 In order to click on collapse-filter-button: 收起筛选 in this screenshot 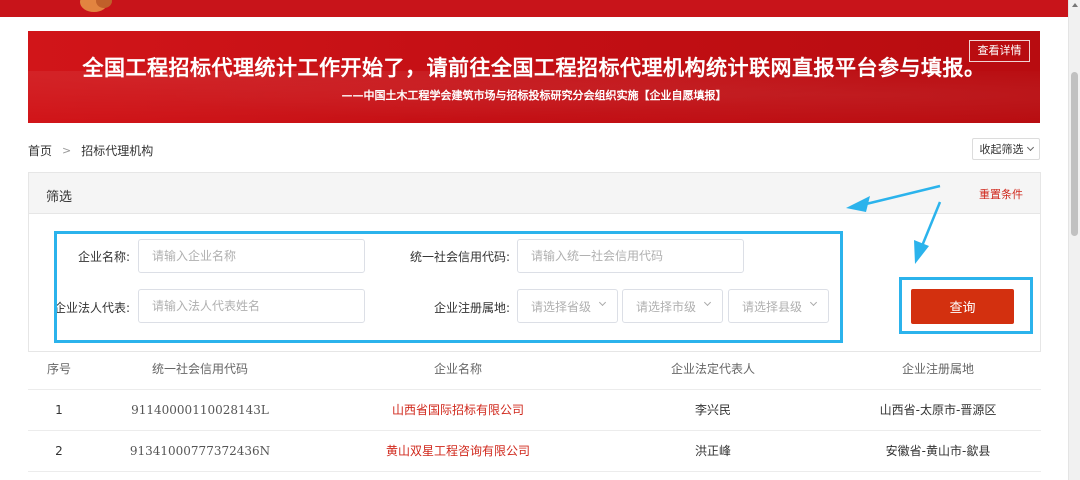, I will do `click(1006, 149)`.